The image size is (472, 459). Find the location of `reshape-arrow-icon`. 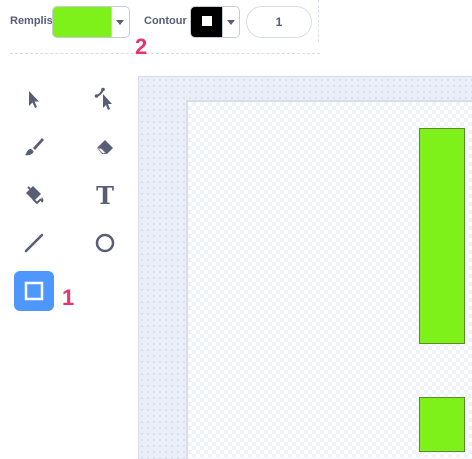

reshape-arrow-icon is located at coordinates (103, 98).